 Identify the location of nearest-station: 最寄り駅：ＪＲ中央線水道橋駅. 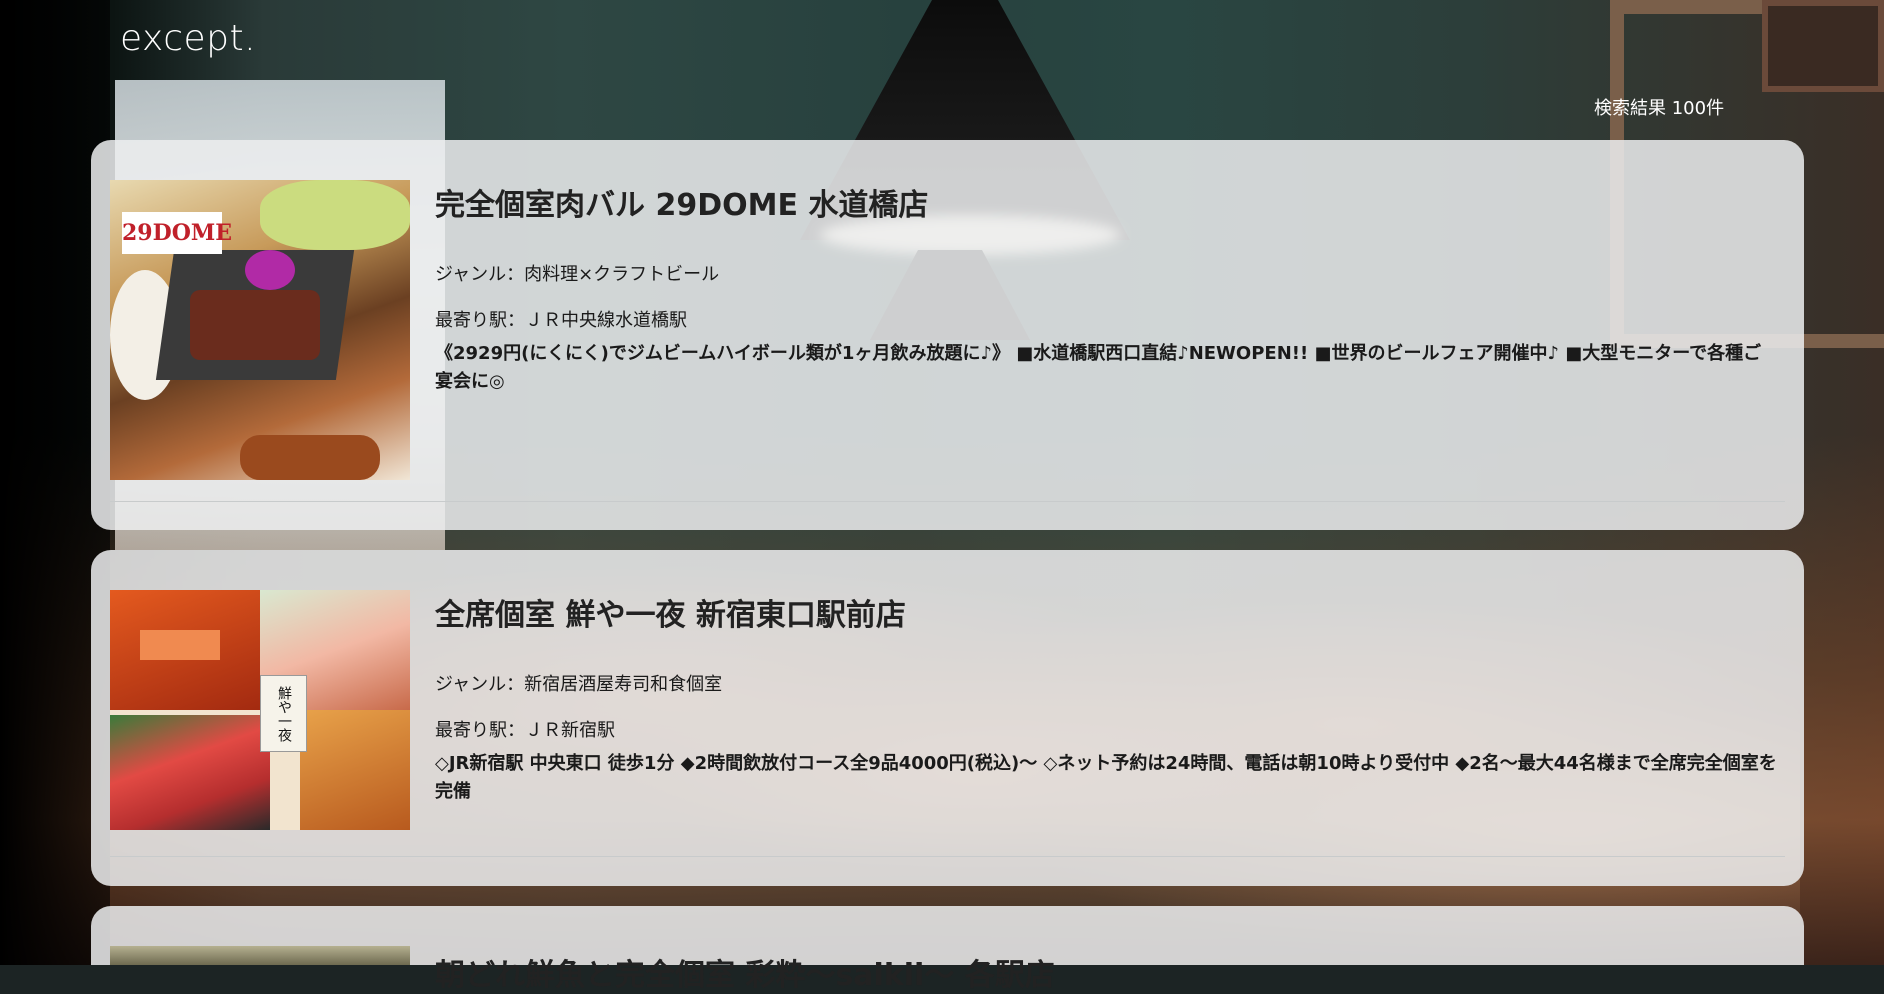
(561, 320).